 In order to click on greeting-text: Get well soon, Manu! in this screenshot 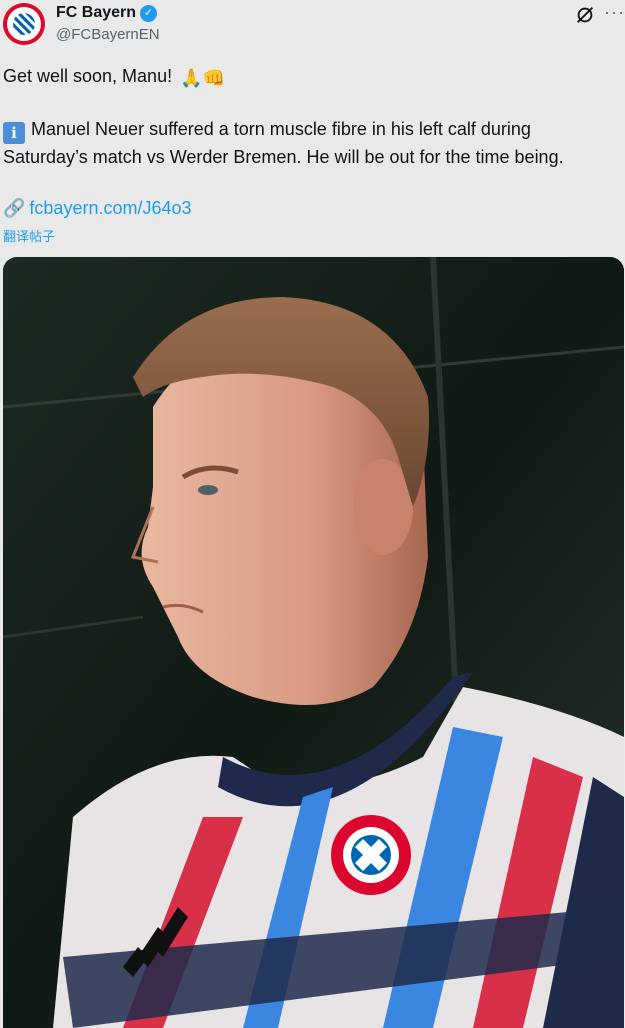, I will do `click(88, 76)`.